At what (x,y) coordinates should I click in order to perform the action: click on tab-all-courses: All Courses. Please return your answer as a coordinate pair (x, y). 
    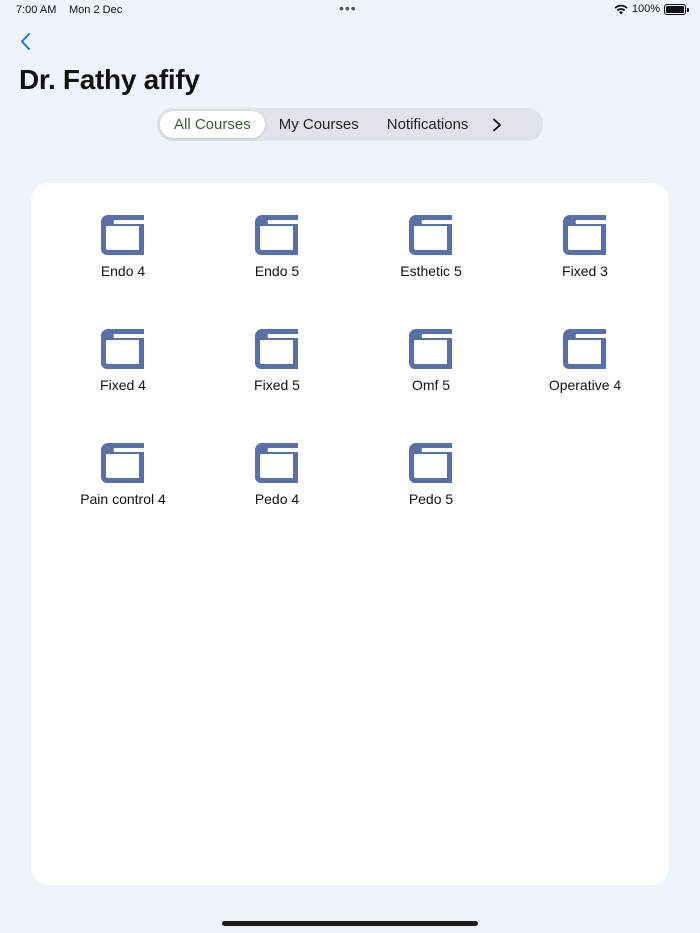
    Looking at the image, I should click on (212, 124).